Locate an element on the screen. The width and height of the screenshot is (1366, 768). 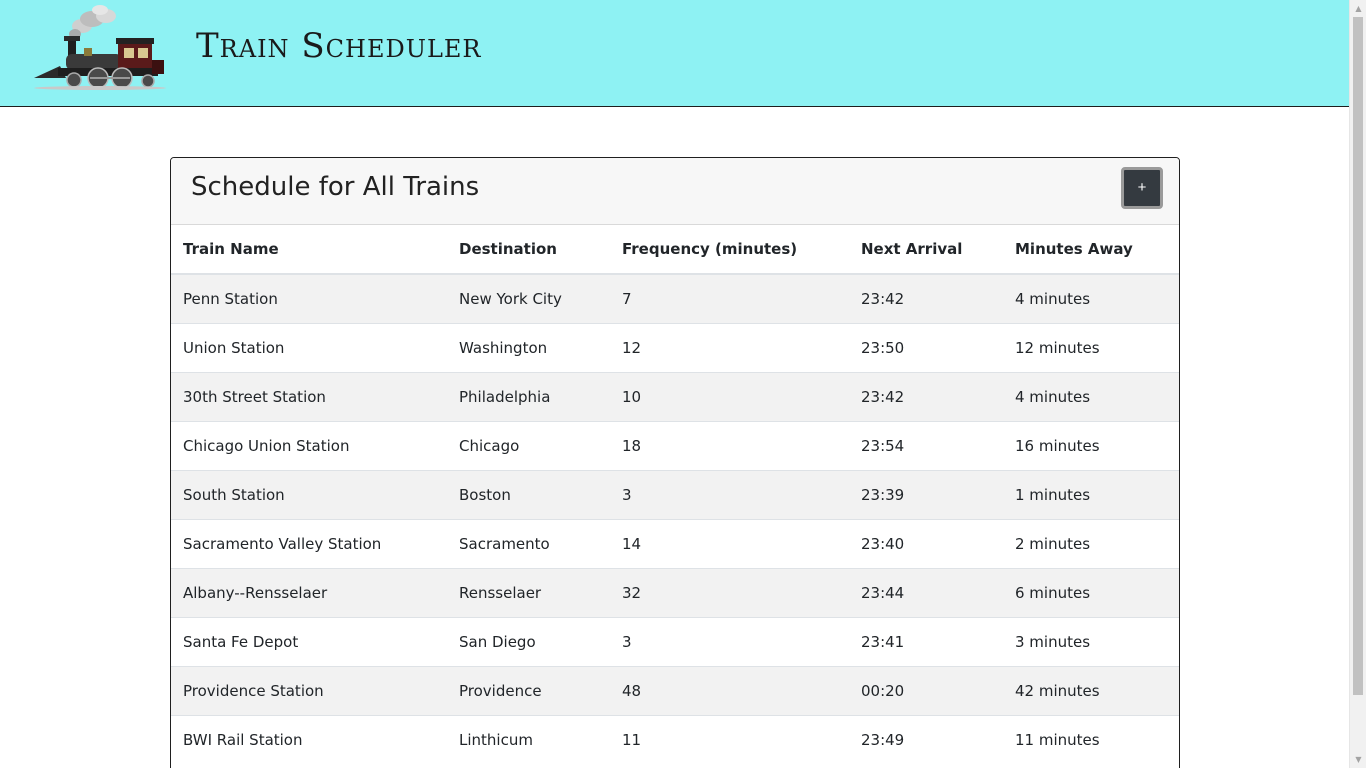
frequency-cell: 48 is located at coordinates (729, 691).